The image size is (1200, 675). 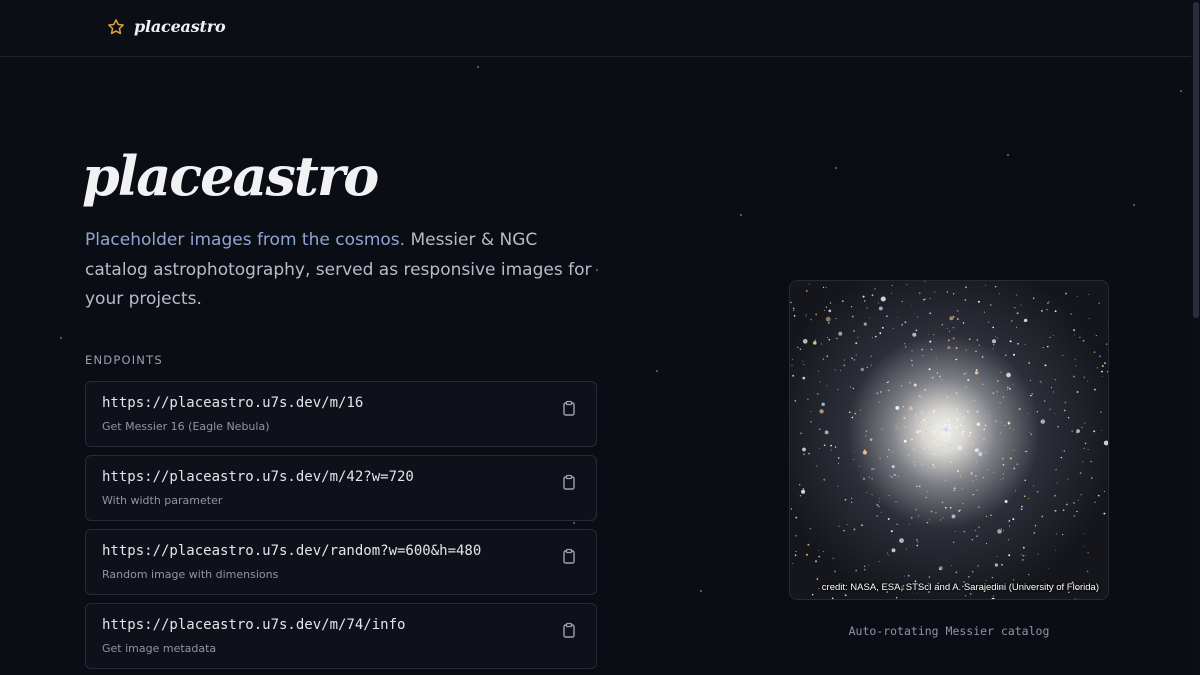 What do you see at coordinates (230, 176) in the screenshot?
I see `hero-title: placeastro` at bounding box center [230, 176].